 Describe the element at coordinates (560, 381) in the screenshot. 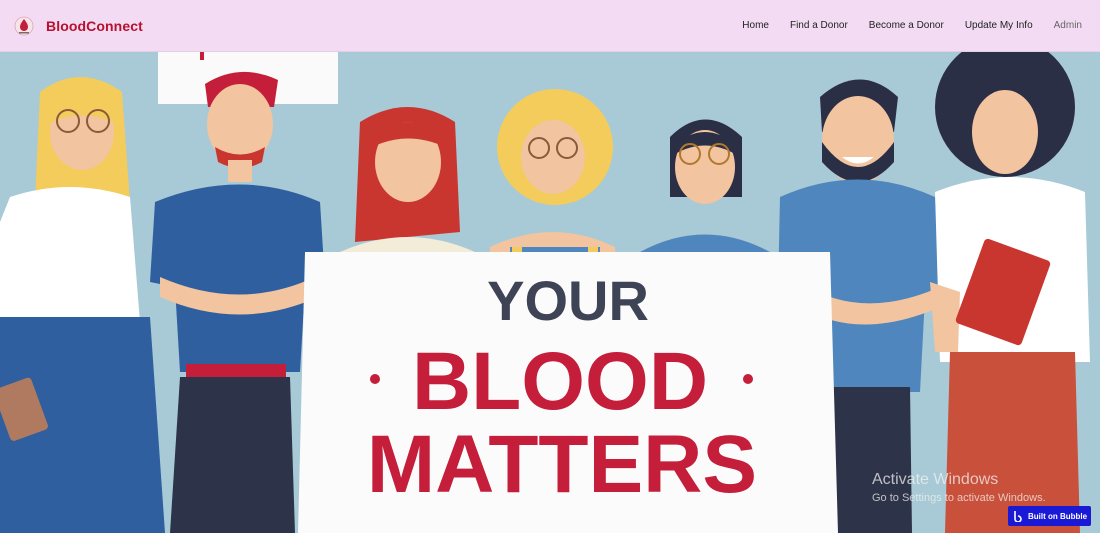

I see `poster-line2-text: BLOOD` at that location.